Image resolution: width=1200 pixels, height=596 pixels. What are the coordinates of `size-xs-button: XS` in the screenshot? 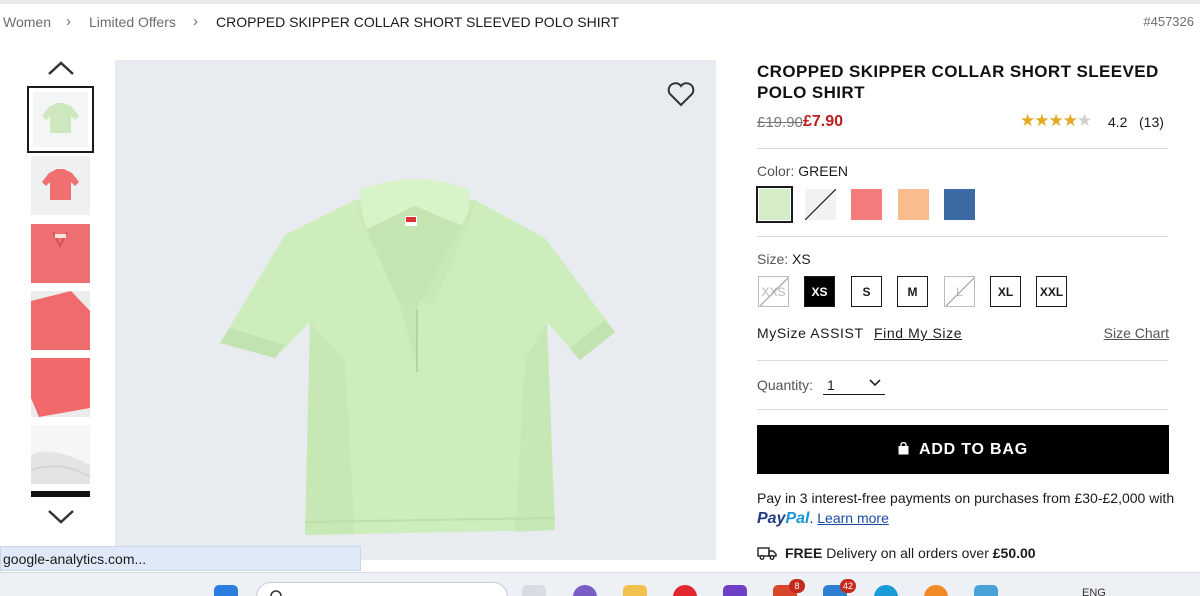 It's located at (819, 291).